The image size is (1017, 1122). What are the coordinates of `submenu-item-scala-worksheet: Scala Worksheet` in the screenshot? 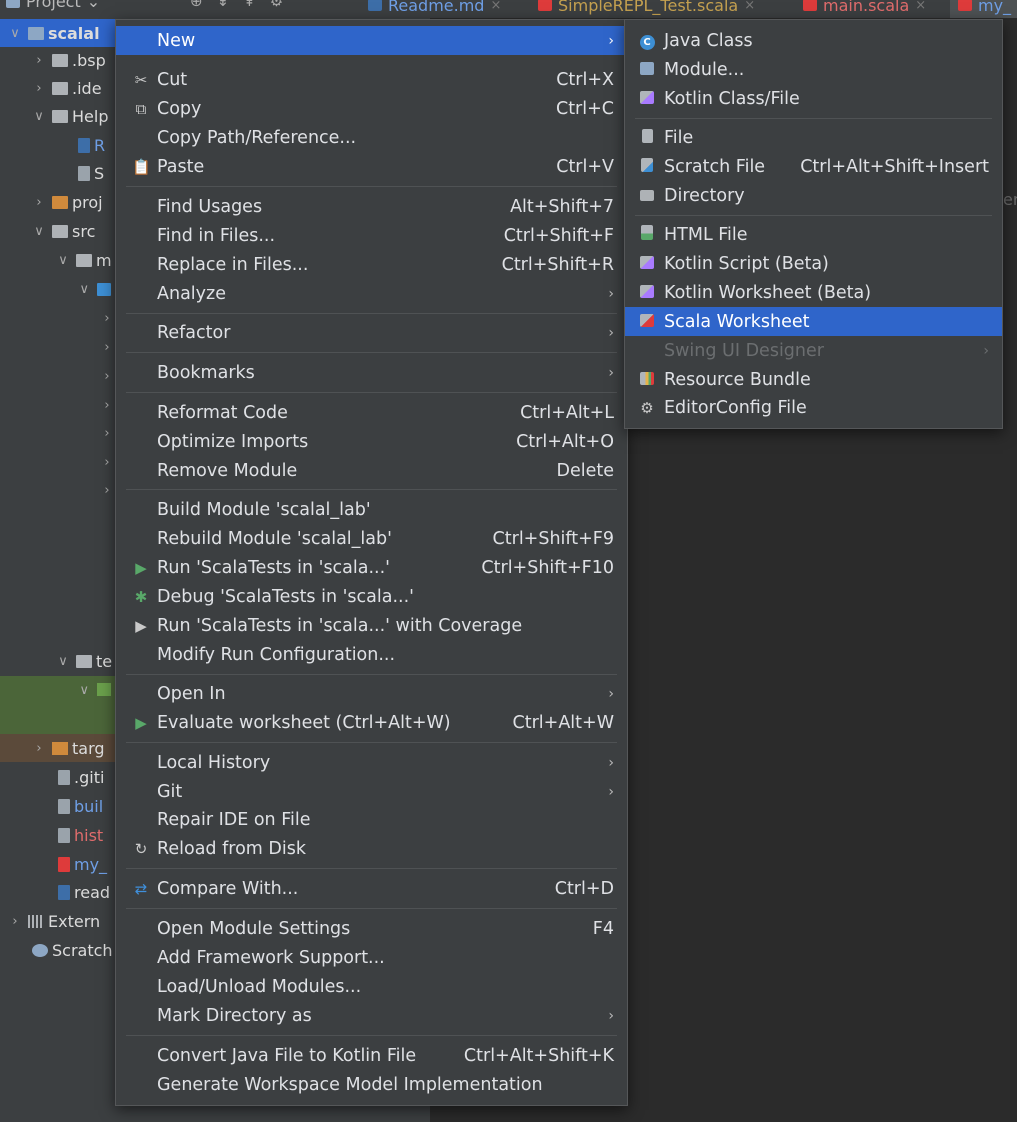 It's located at (813, 321).